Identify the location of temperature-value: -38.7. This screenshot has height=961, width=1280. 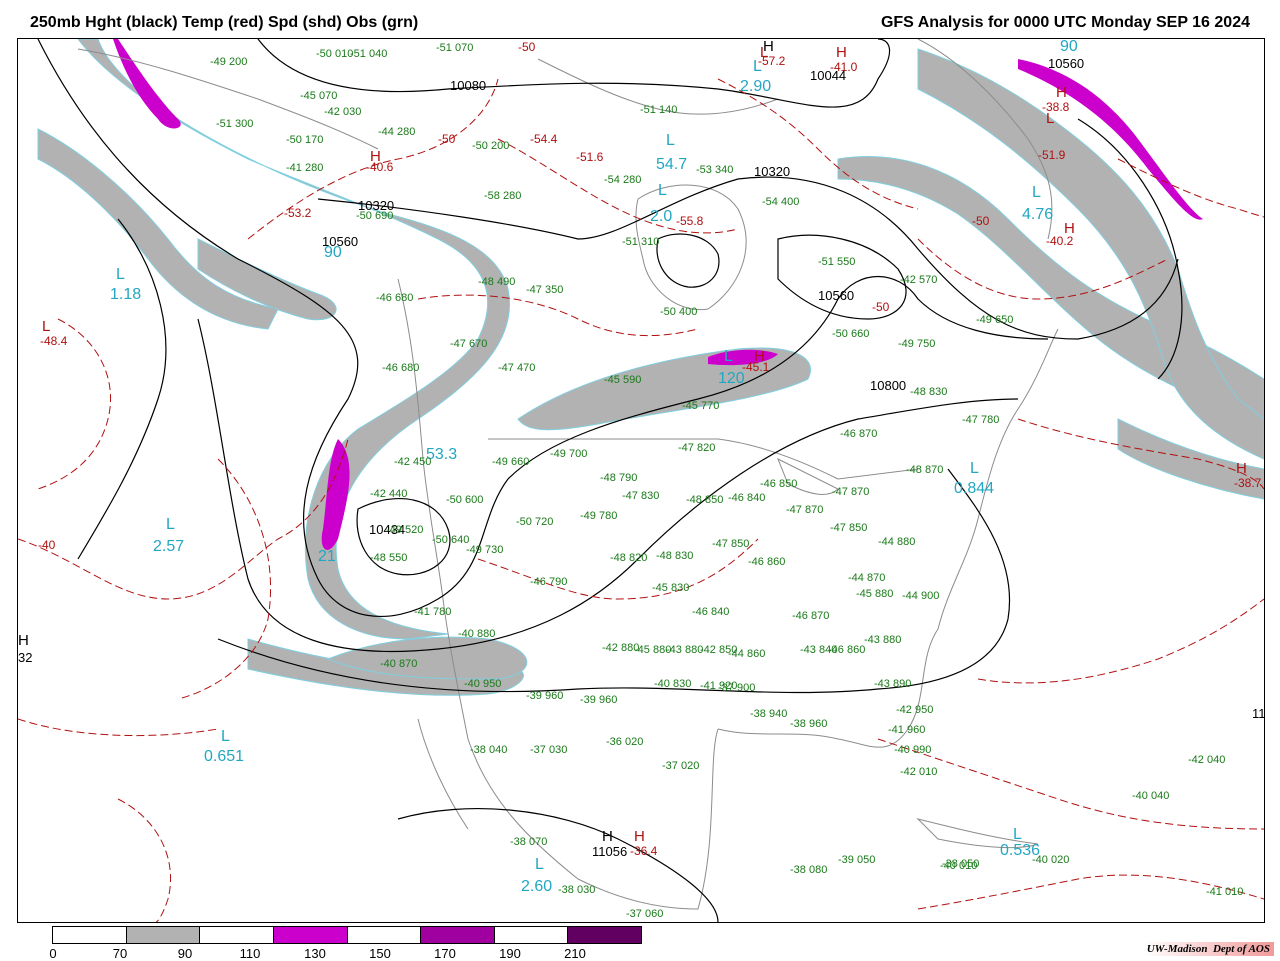
(1248, 483).